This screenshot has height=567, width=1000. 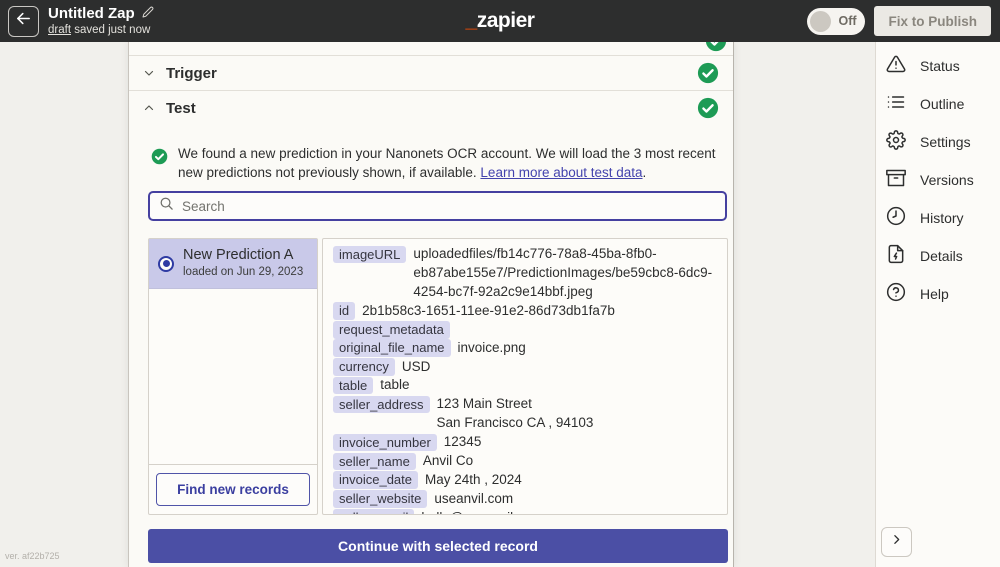 What do you see at coordinates (149, 108) in the screenshot?
I see `chevron-up-icon` at bounding box center [149, 108].